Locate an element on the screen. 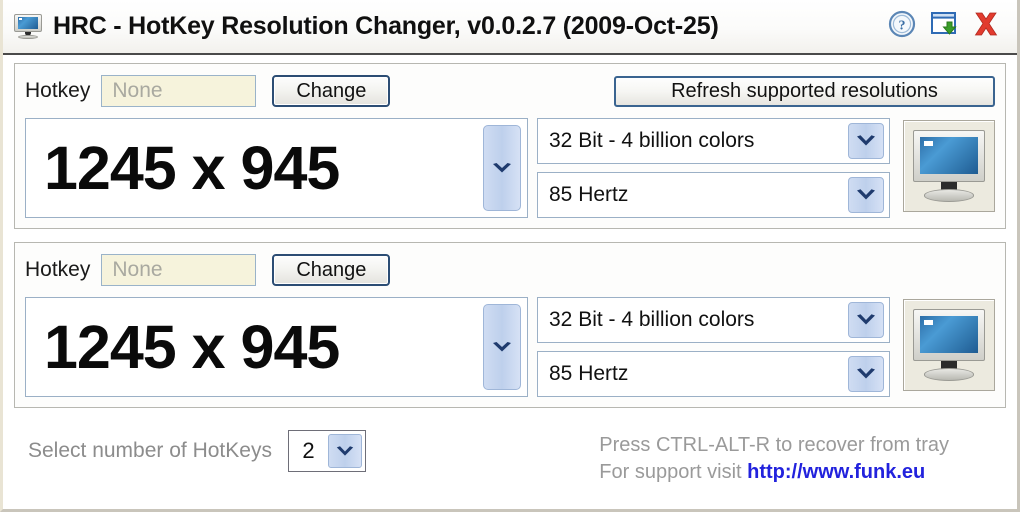  panel-1-dropdown-column: 32 Bit - 4 billion colors 85 Hertz is located at coordinates (713, 168).